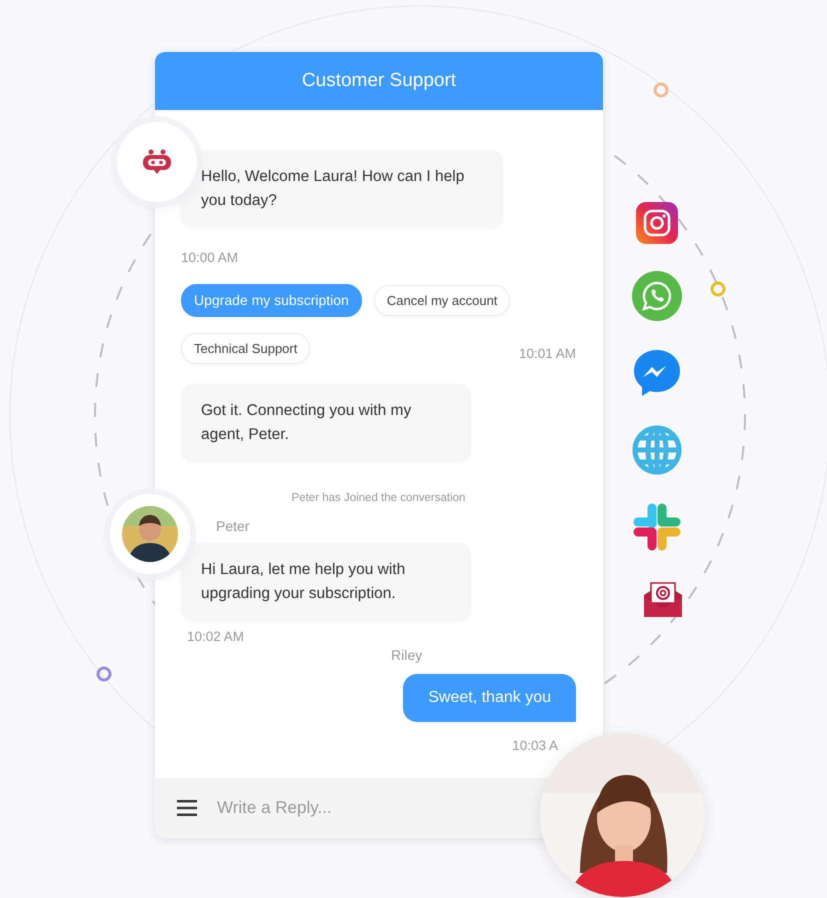  I want to click on chat-bubble-icon, so click(657, 373).